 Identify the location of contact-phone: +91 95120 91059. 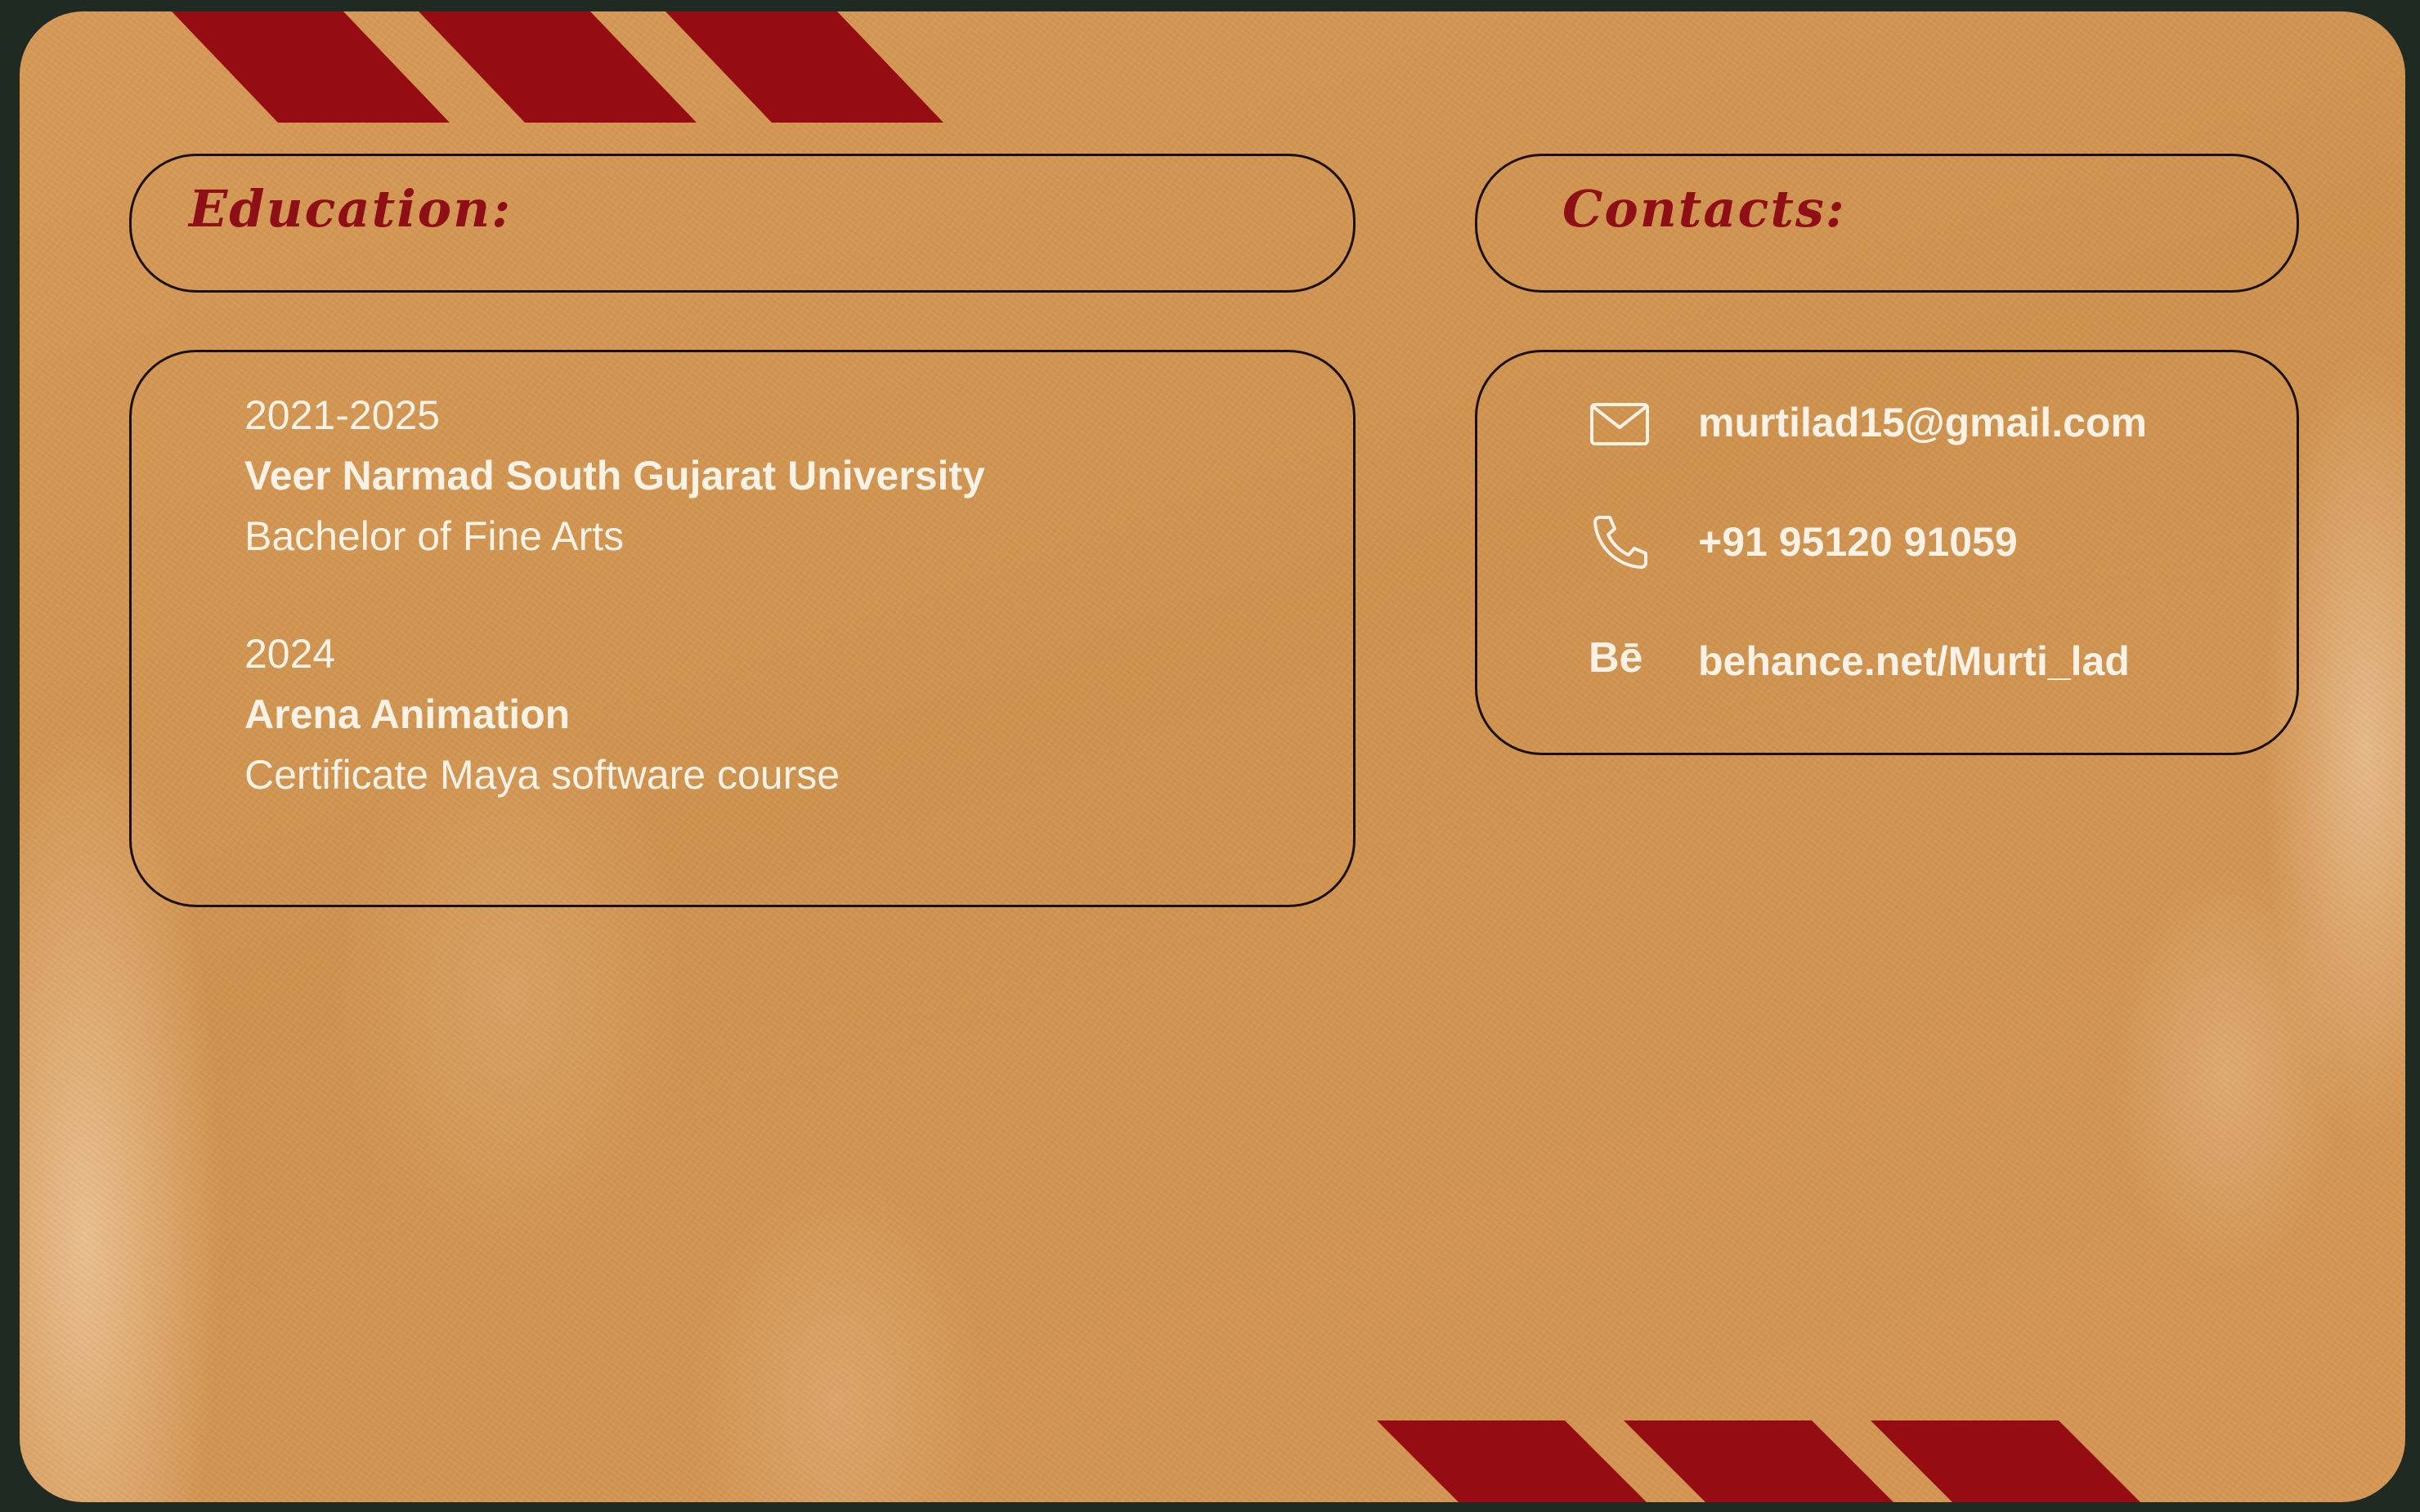
(1887, 542).